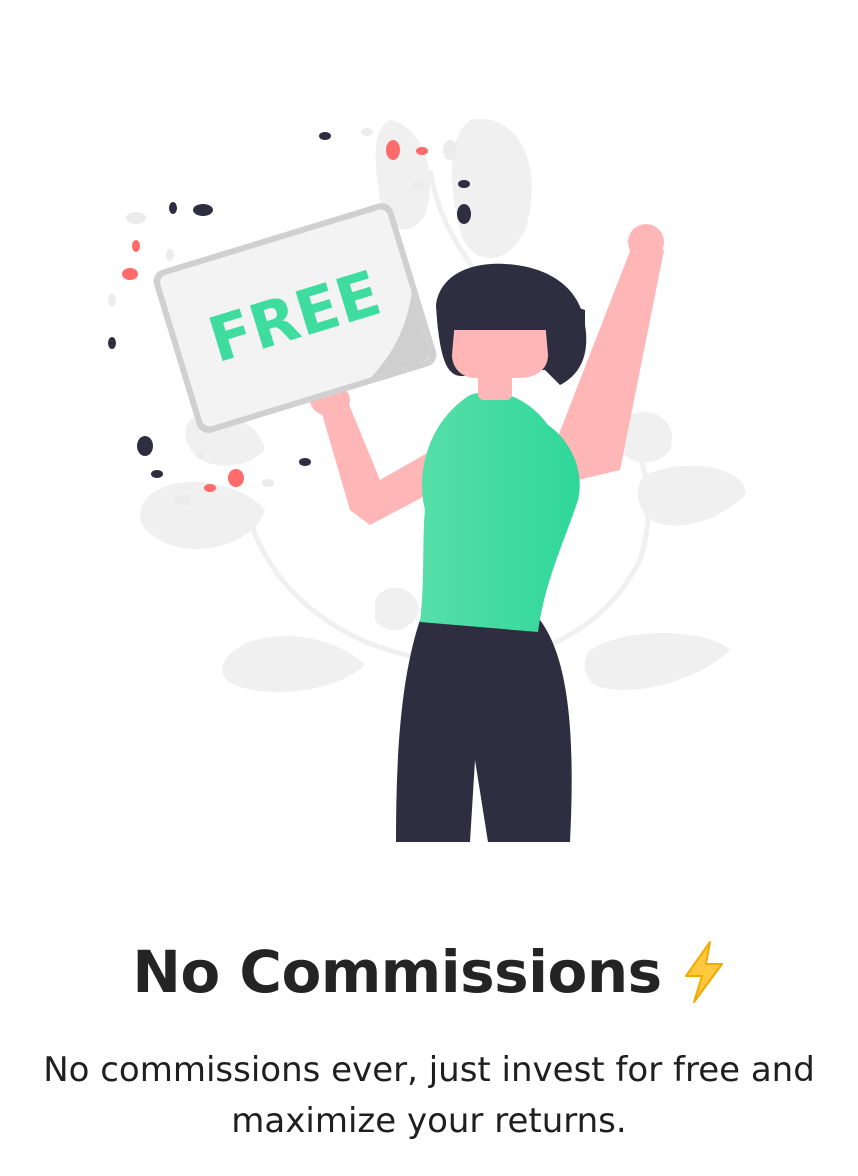  I want to click on free-sign: FREE, so click(295, 318).